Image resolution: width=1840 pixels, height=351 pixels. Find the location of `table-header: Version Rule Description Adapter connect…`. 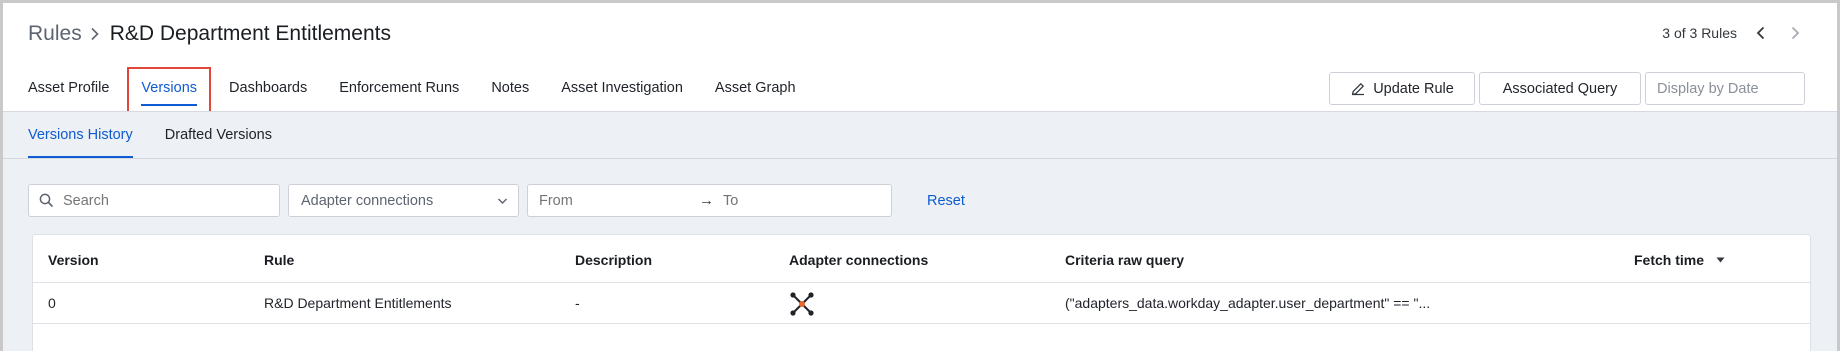

table-header: Version Rule Description Adapter connect… is located at coordinates (921, 259).